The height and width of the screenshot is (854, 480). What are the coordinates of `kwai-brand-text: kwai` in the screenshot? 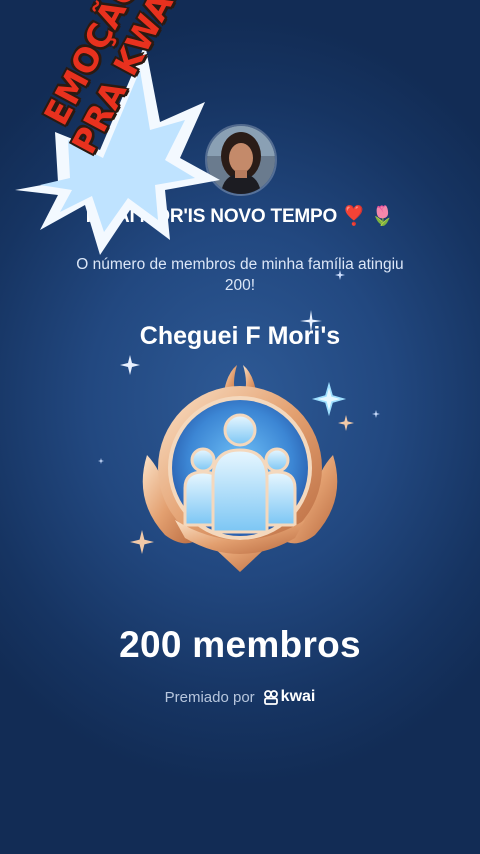 It's located at (298, 696).